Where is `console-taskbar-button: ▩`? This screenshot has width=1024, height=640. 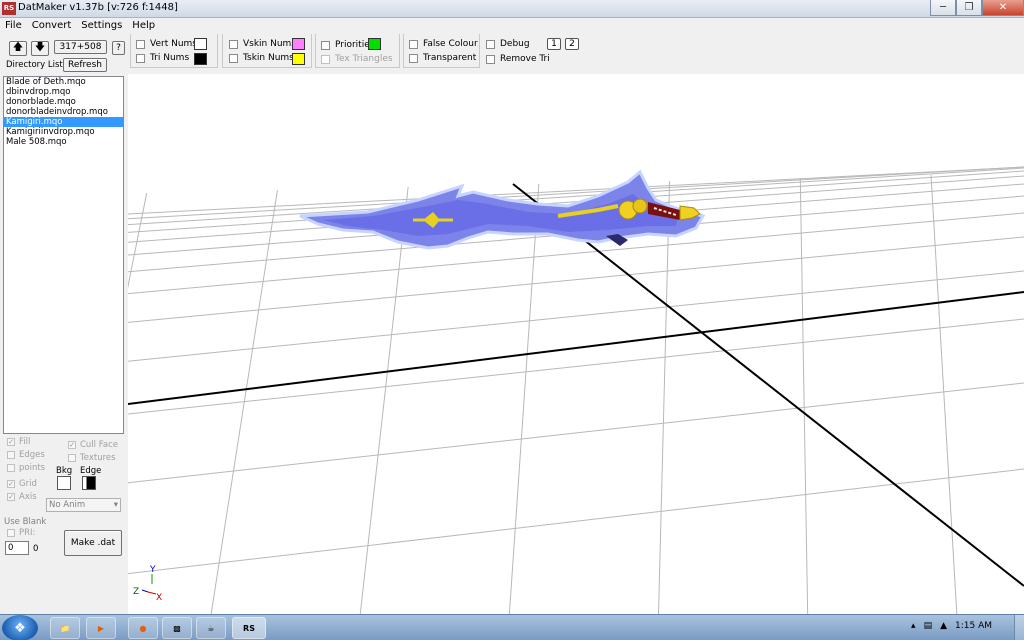 console-taskbar-button: ▩ is located at coordinates (177, 628).